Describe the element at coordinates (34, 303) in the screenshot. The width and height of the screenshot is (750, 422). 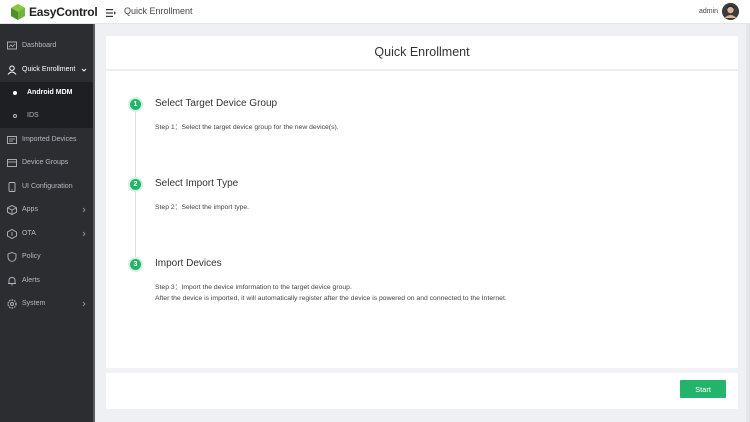
I see `sidebar-item-label: System` at that location.